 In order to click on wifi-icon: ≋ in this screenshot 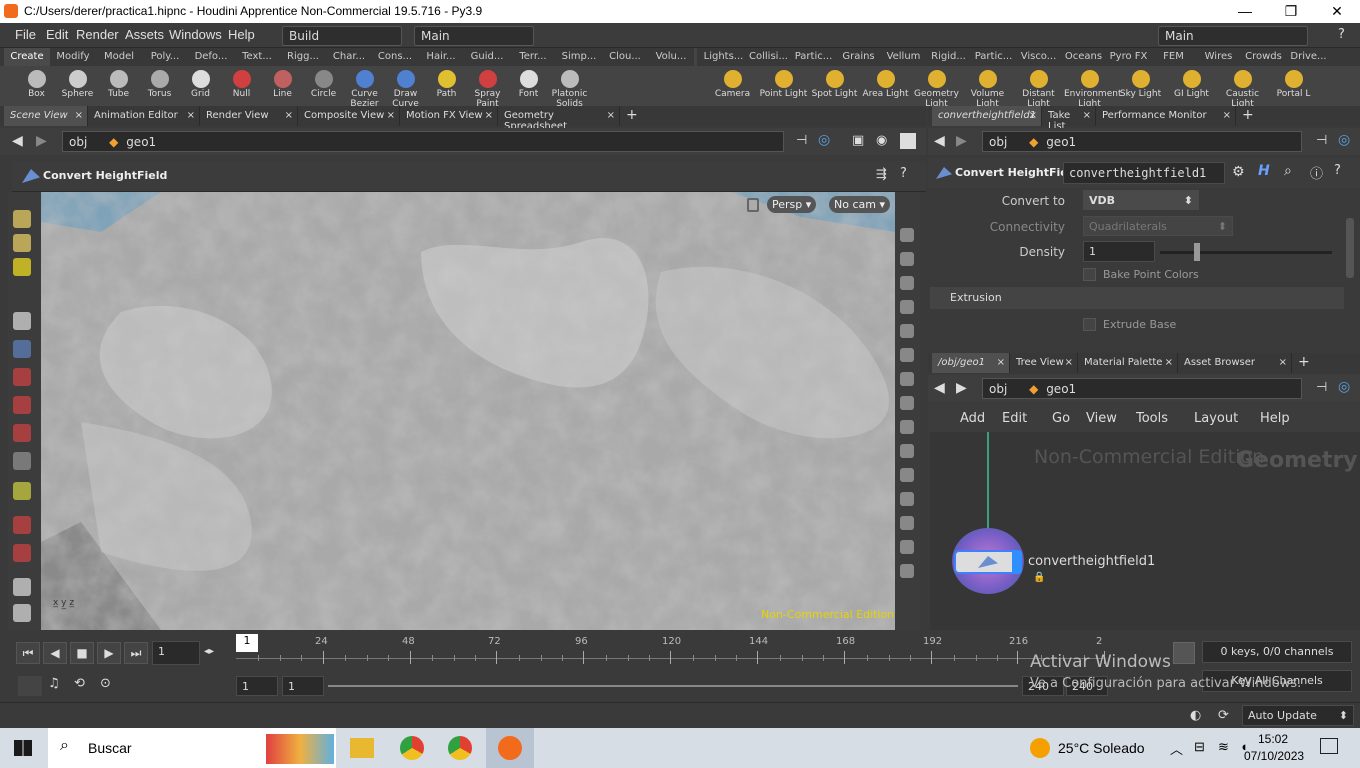, I will do `click(1223, 747)`.